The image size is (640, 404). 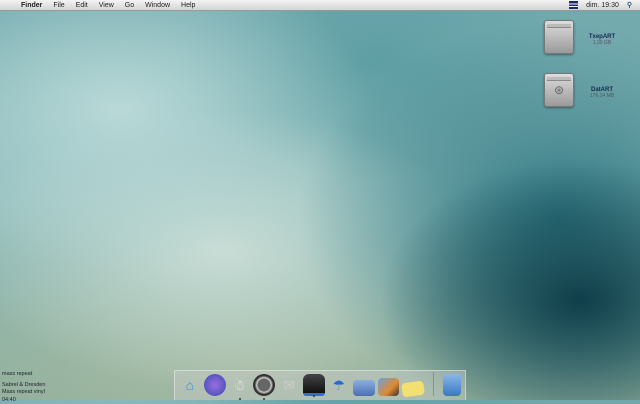 What do you see at coordinates (215, 385) in the screenshot?
I see `browser-icon` at bounding box center [215, 385].